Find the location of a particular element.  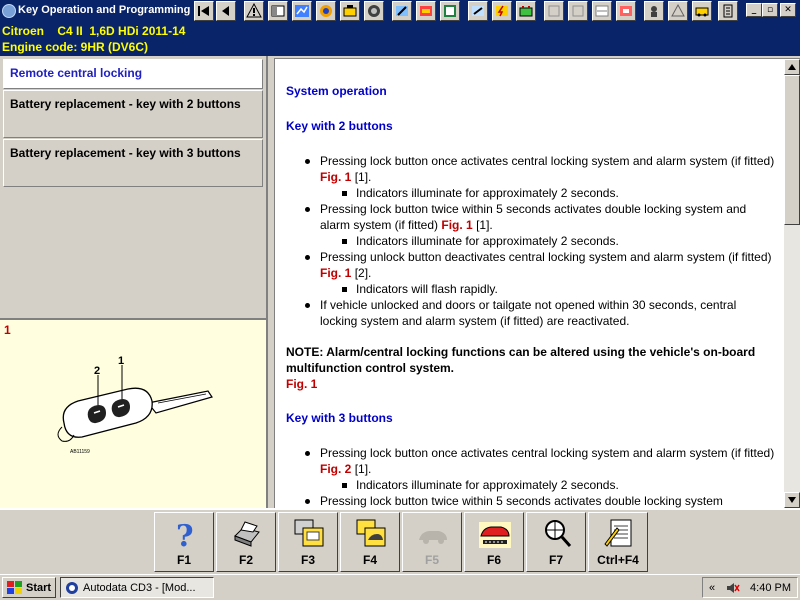

function-key-bar: ? F1 F2 F3 F4 F5 F6 F7 Ctrl+F4 is located at coordinates (400, 541).